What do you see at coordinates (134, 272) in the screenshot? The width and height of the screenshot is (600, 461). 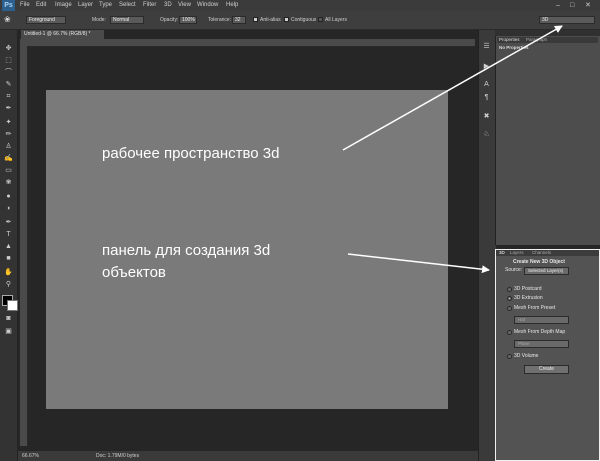 I see `annotation-panel-line2: объектов` at bounding box center [134, 272].